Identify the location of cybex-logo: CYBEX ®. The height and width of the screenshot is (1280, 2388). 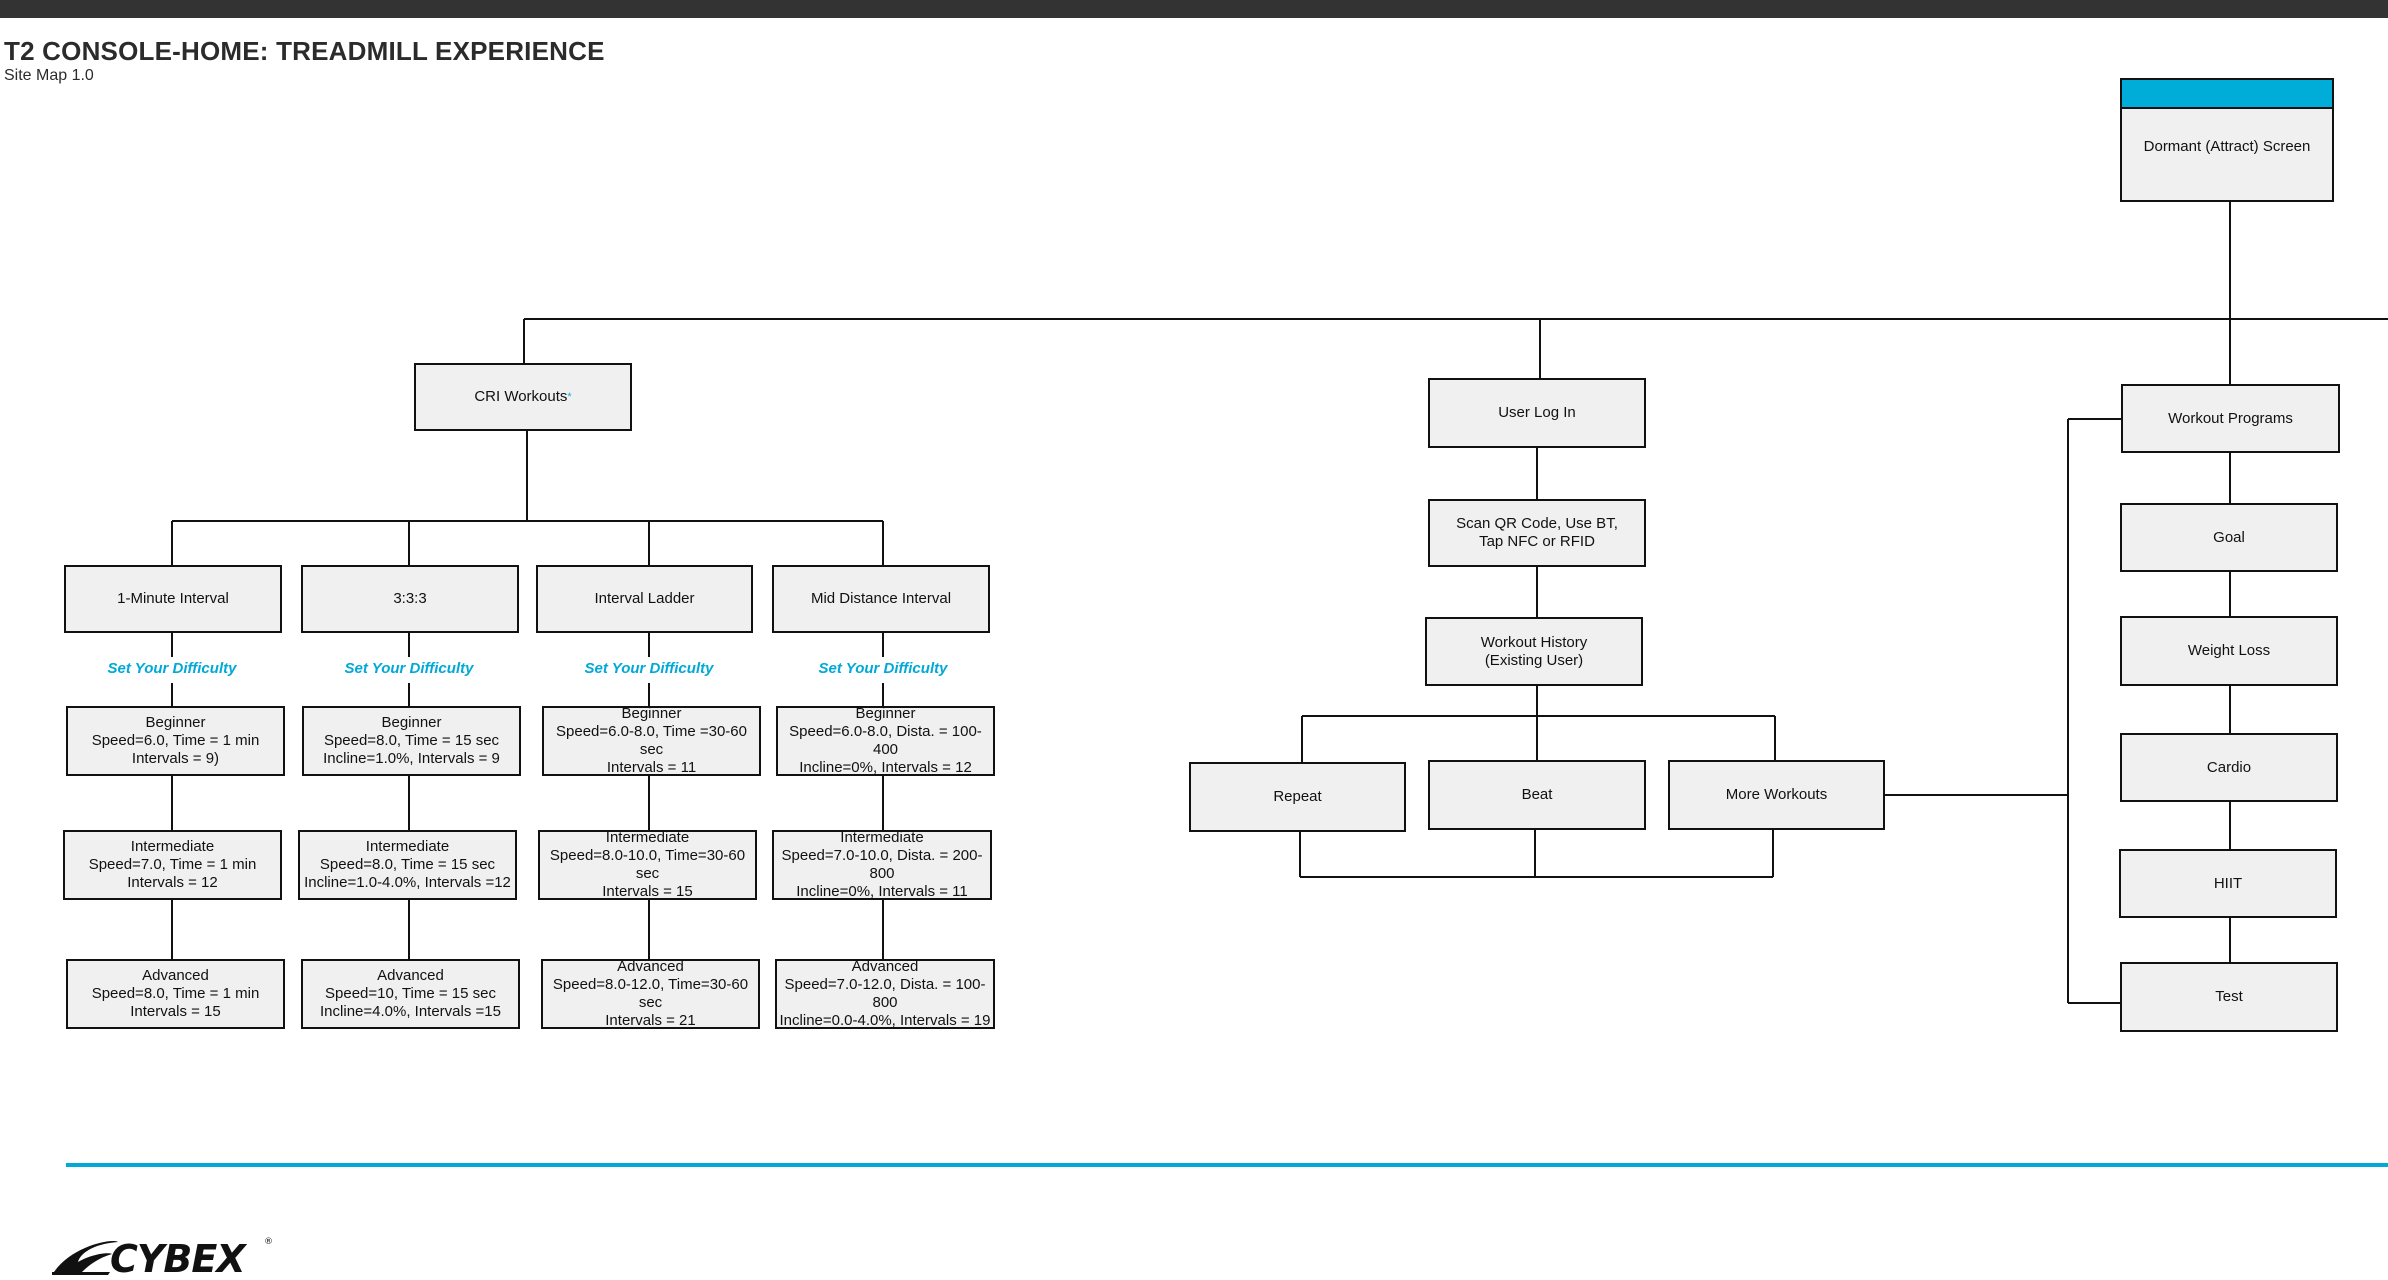
(162, 1256).